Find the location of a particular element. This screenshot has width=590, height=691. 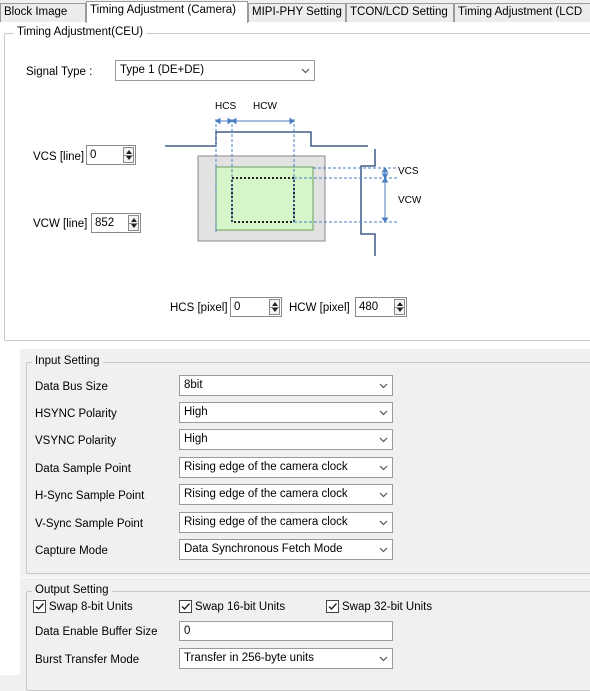

swap-8-bit-label: Swap 8-bit Units is located at coordinates (91, 606).